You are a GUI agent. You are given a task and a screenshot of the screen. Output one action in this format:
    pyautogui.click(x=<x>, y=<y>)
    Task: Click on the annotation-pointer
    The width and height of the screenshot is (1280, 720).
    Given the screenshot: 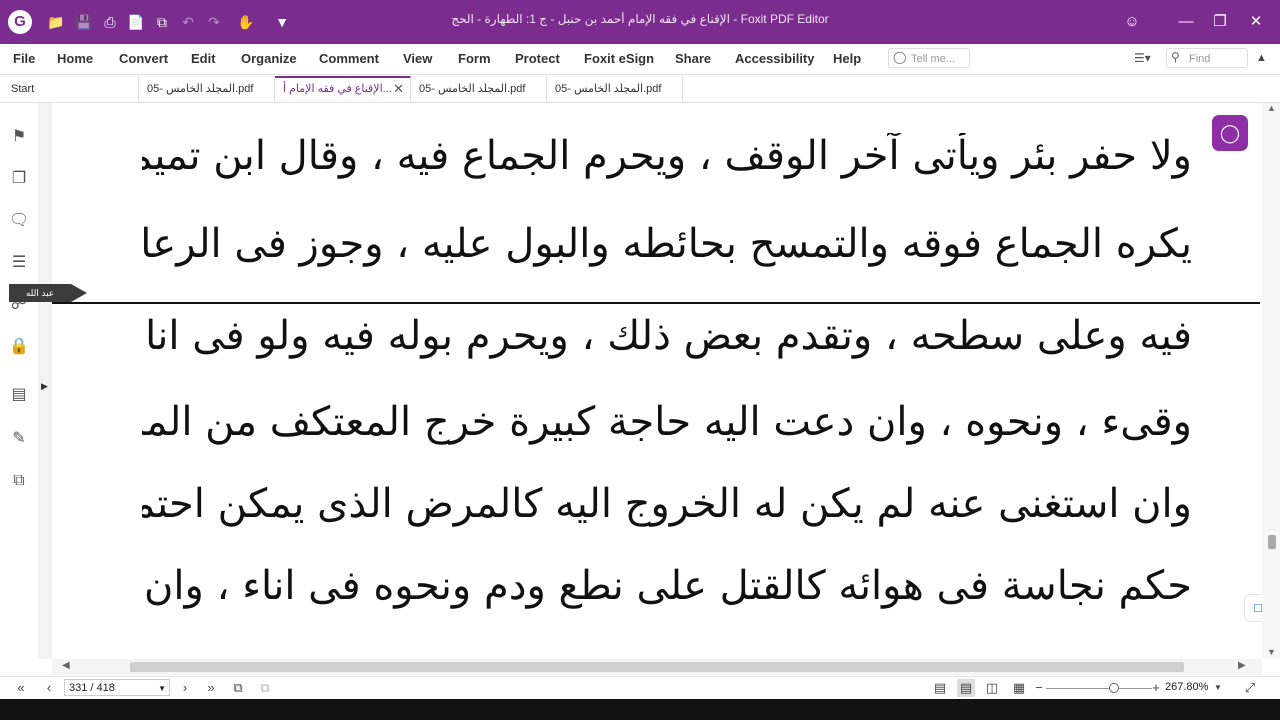 What is the action you would take?
    pyautogui.click(x=79, y=293)
    